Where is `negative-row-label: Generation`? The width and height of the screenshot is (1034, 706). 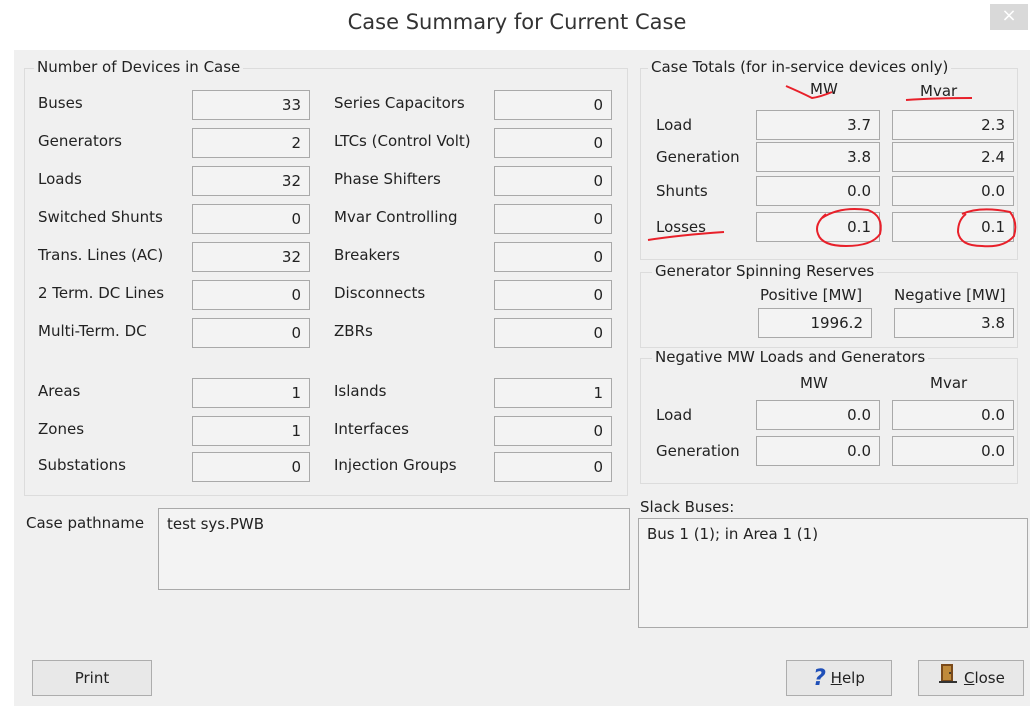
negative-row-label: Generation is located at coordinates (698, 451).